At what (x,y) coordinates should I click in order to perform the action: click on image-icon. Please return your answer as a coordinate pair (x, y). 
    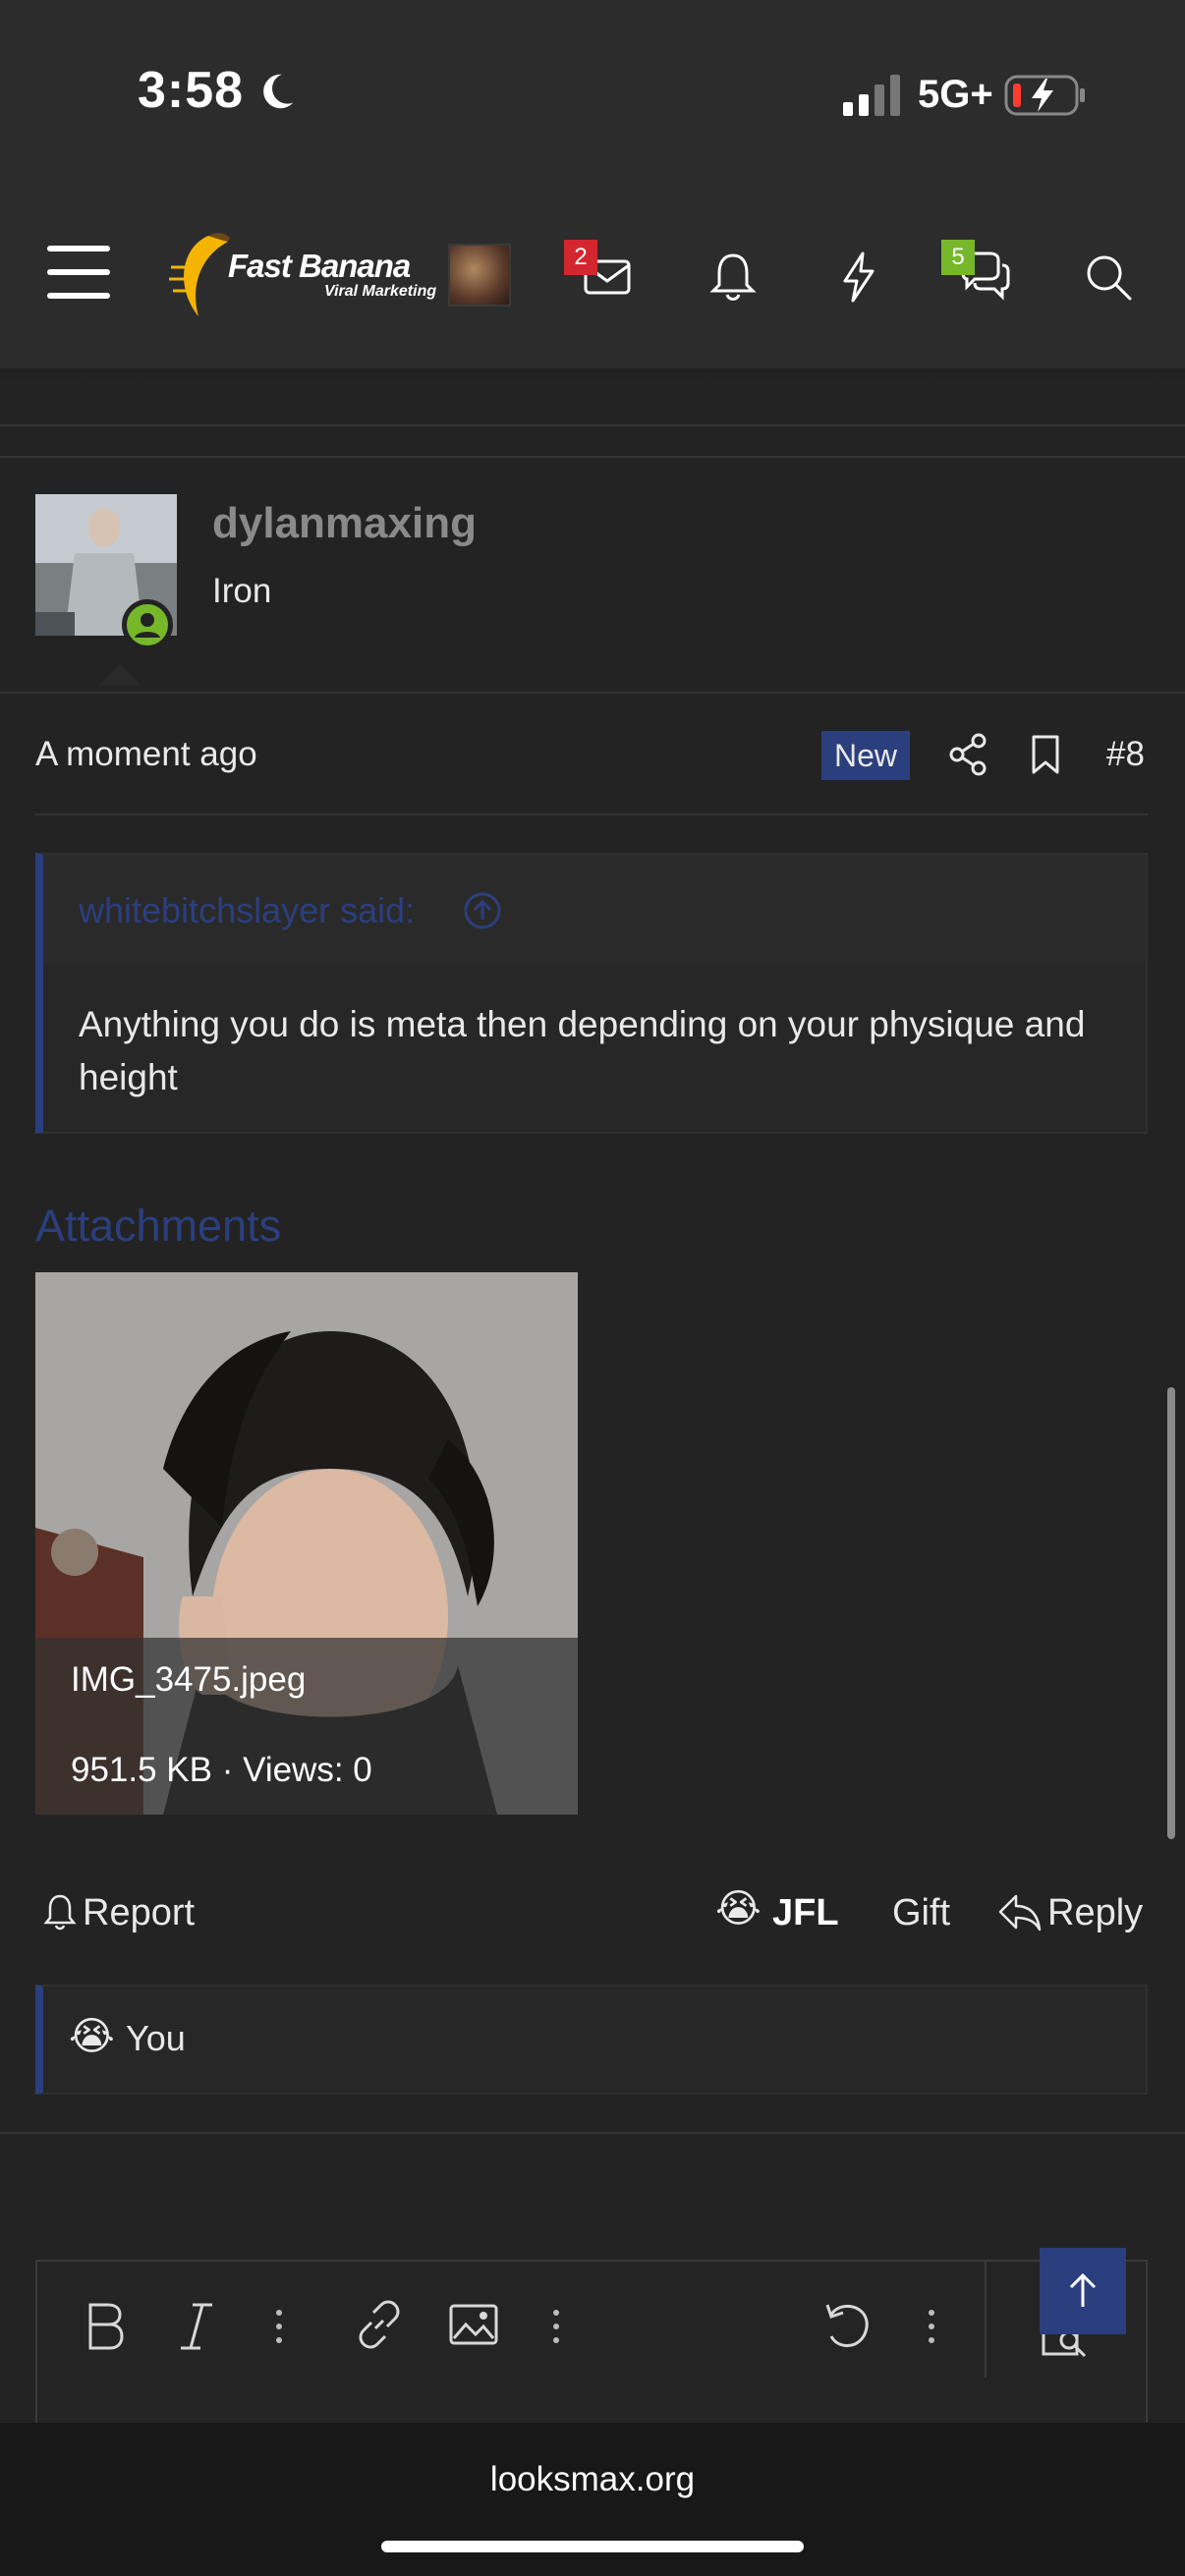
    Looking at the image, I should click on (474, 2324).